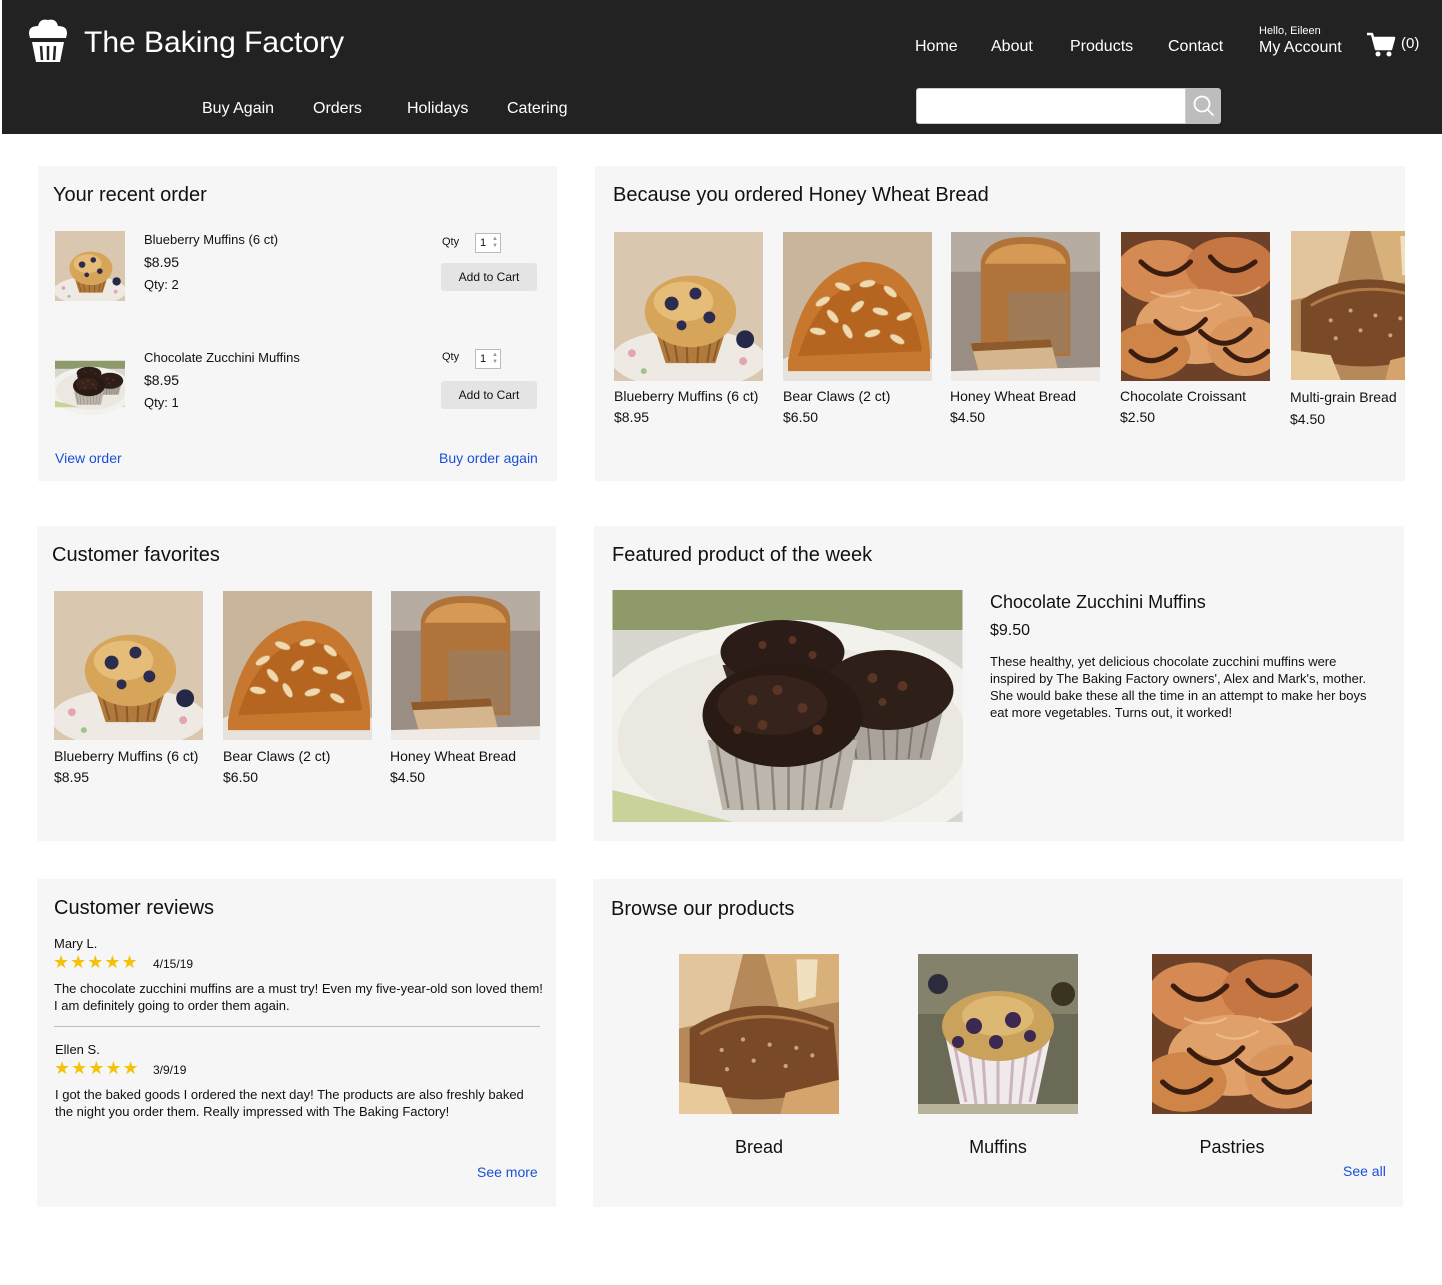 This screenshot has height=1285, width=1442. Describe the element at coordinates (1051, 106) in the screenshot. I see `search-input` at that location.